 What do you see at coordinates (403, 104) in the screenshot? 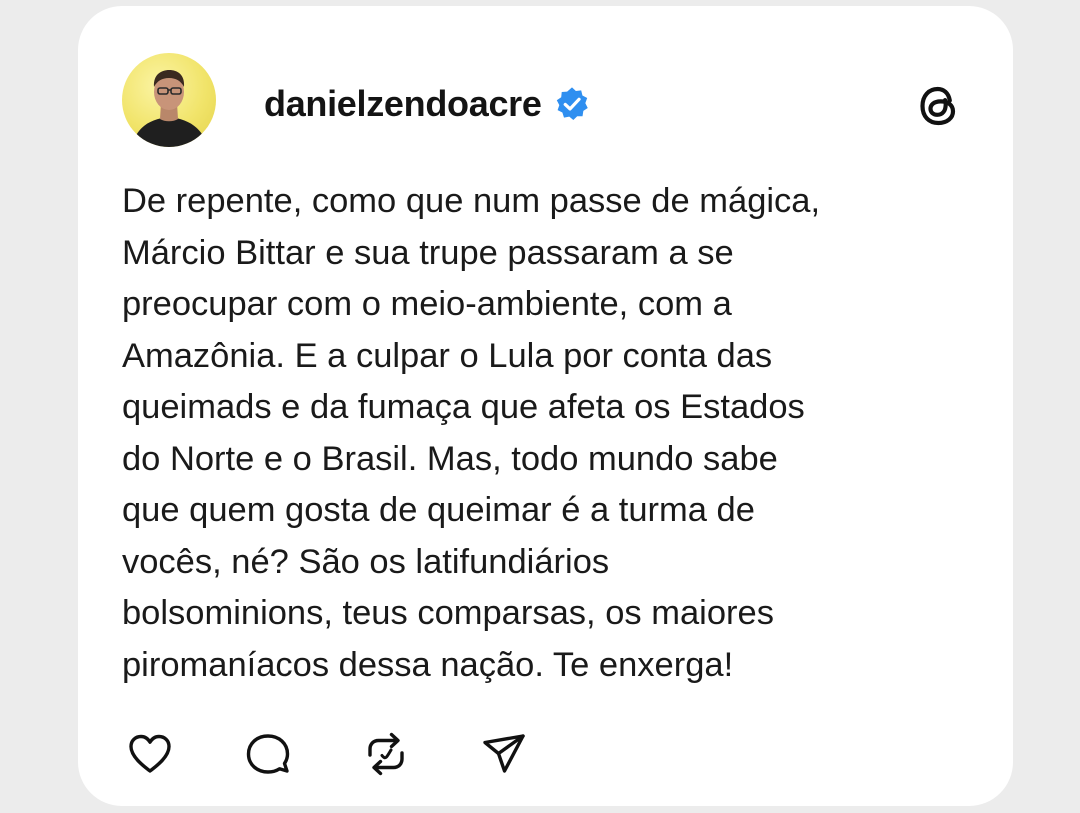
I see `username: danielzendoacre` at bounding box center [403, 104].